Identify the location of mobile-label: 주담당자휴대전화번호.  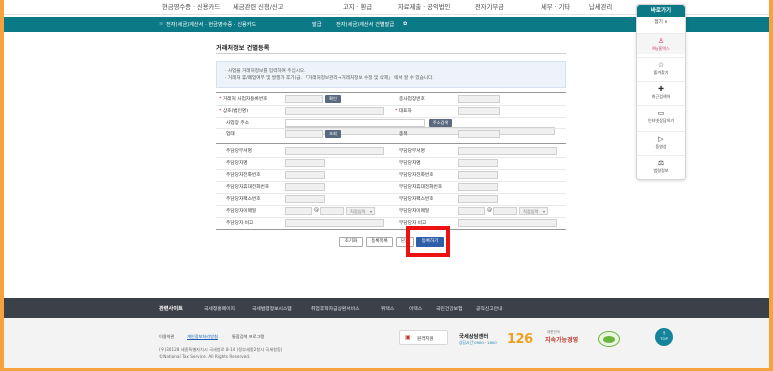
(248, 187).